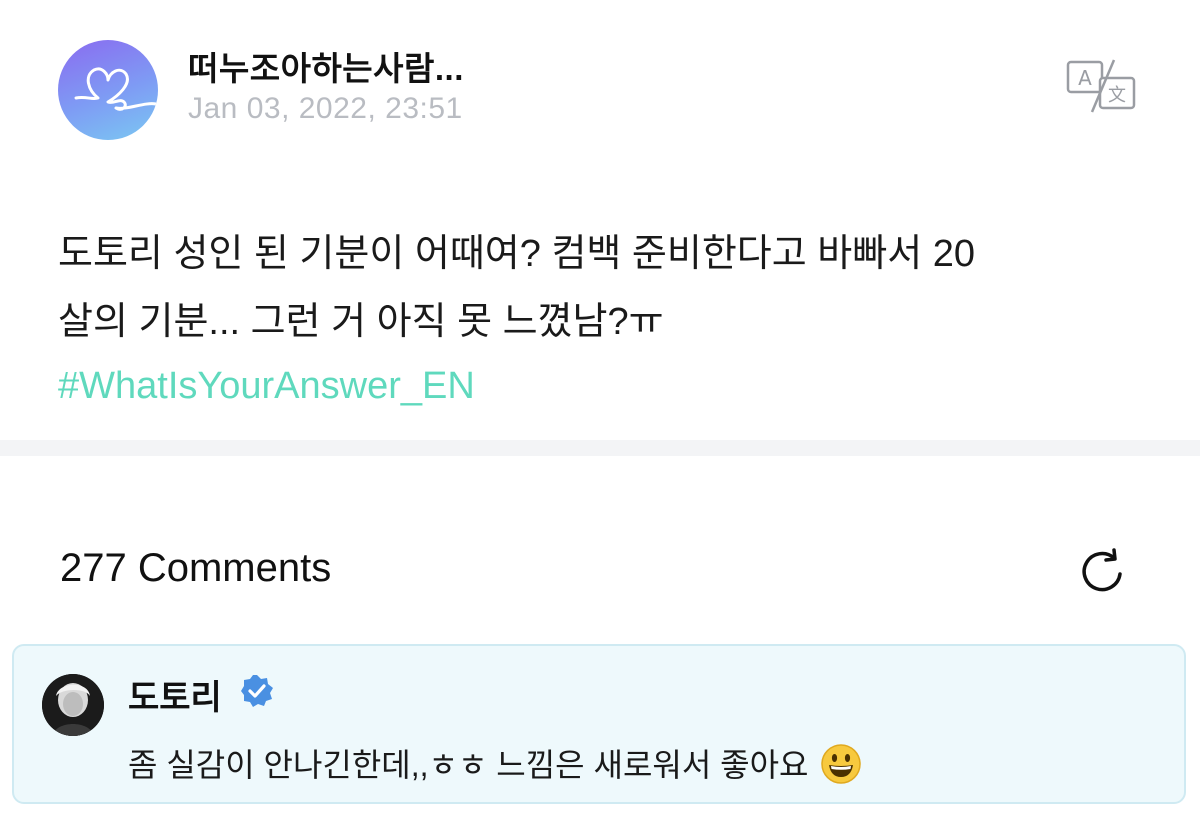  I want to click on comment-body: 좀 실감이 안나긴한데,,ㅎㅎ 느낌은 새로워서 좋아요, so click(468, 765).